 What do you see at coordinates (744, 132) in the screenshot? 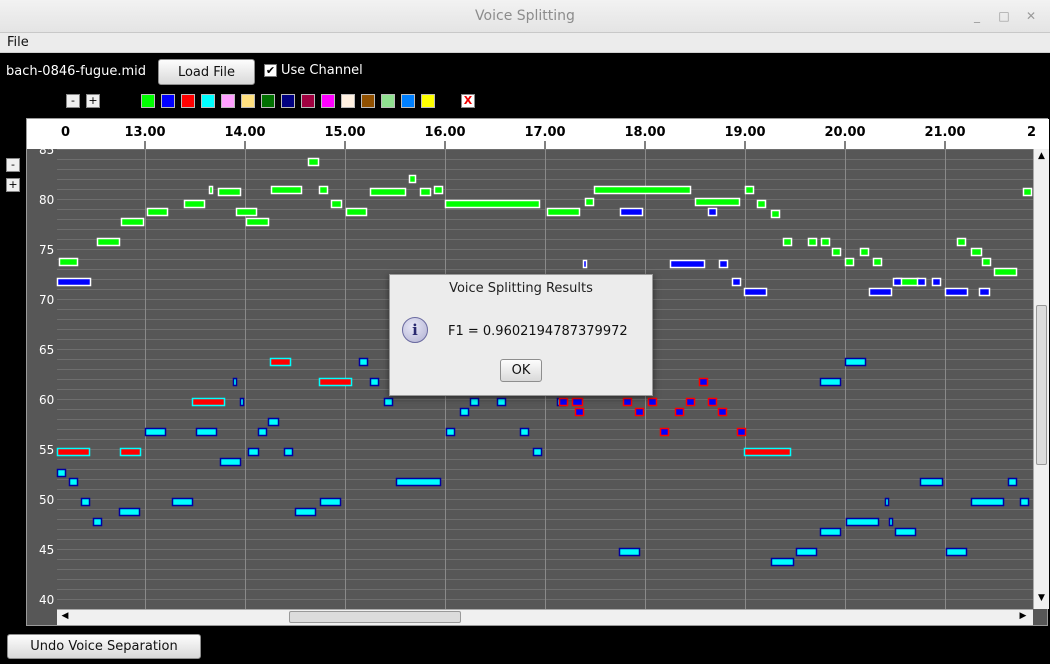
I see `time-label: 19.00` at bounding box center [744, 132].